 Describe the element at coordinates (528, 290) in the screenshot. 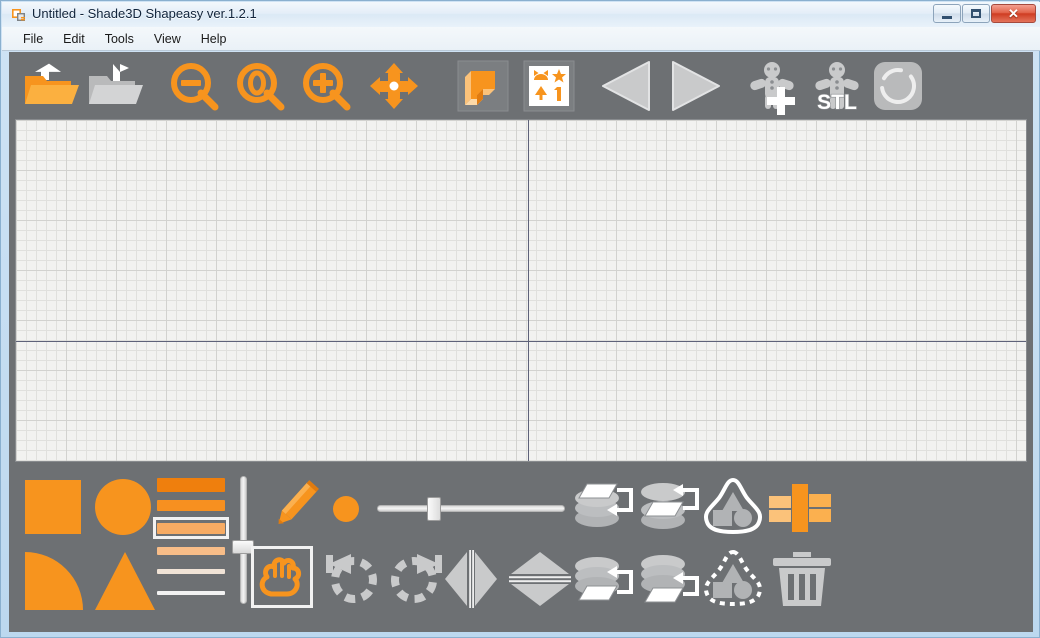

I see `canvas-axis-vertical` at that location.